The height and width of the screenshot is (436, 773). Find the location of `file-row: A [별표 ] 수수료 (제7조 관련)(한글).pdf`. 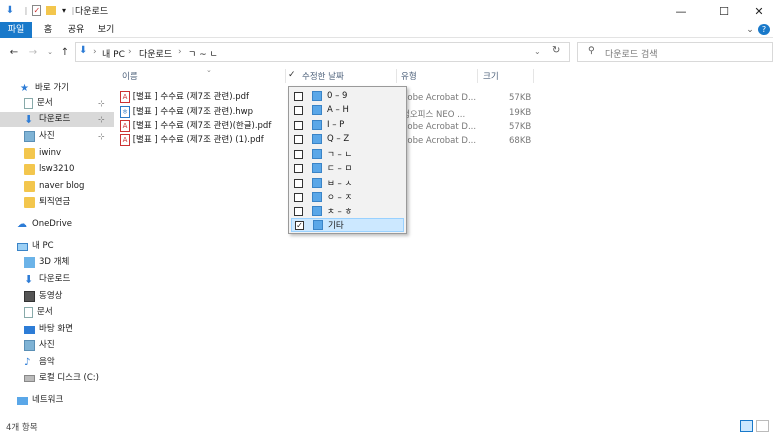

file-row: A [별표 ] 수수료 (제7조 관련)(한글).pdf is located at coordinates (195, 126).